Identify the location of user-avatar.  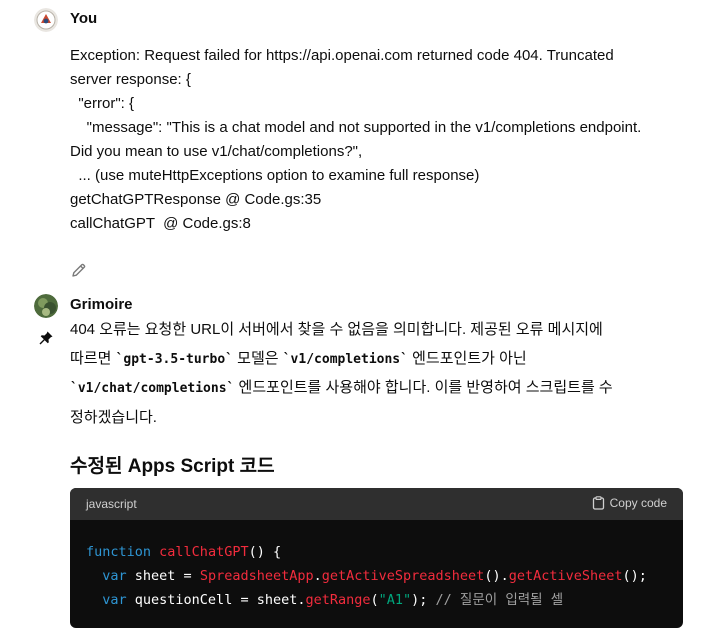
(46, 20).